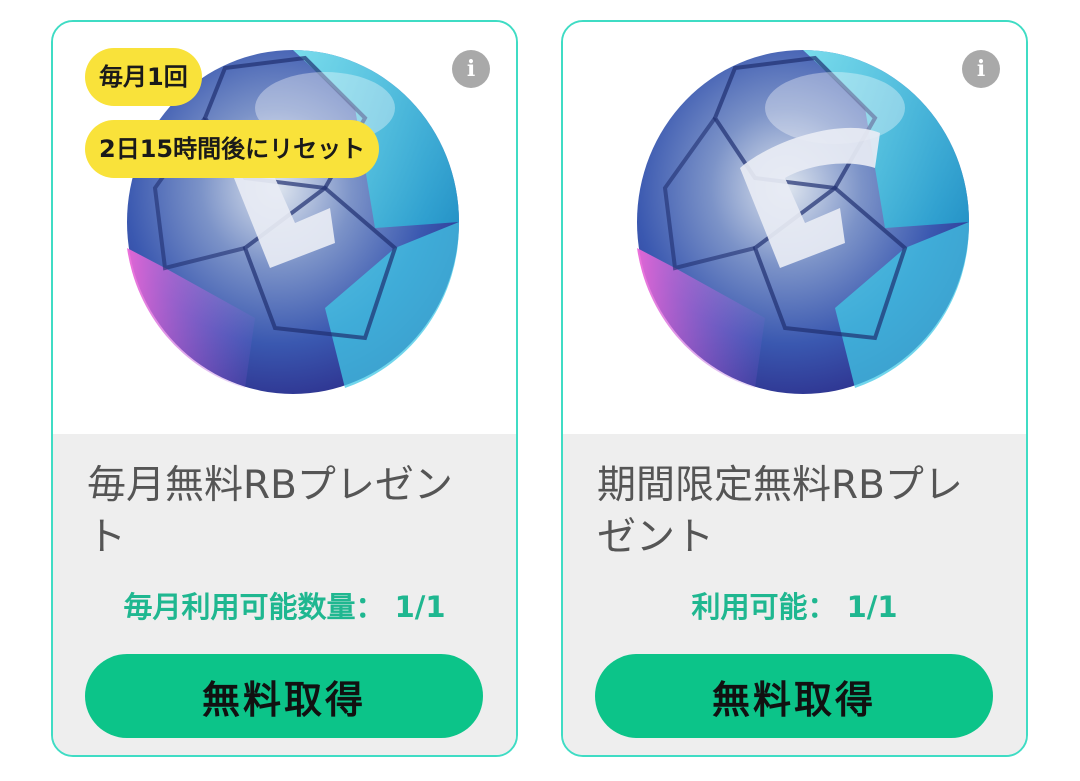 The image size is (1080, 781). I want to click on monthly-limit-badge: 毎月1回, so click(143, 77).